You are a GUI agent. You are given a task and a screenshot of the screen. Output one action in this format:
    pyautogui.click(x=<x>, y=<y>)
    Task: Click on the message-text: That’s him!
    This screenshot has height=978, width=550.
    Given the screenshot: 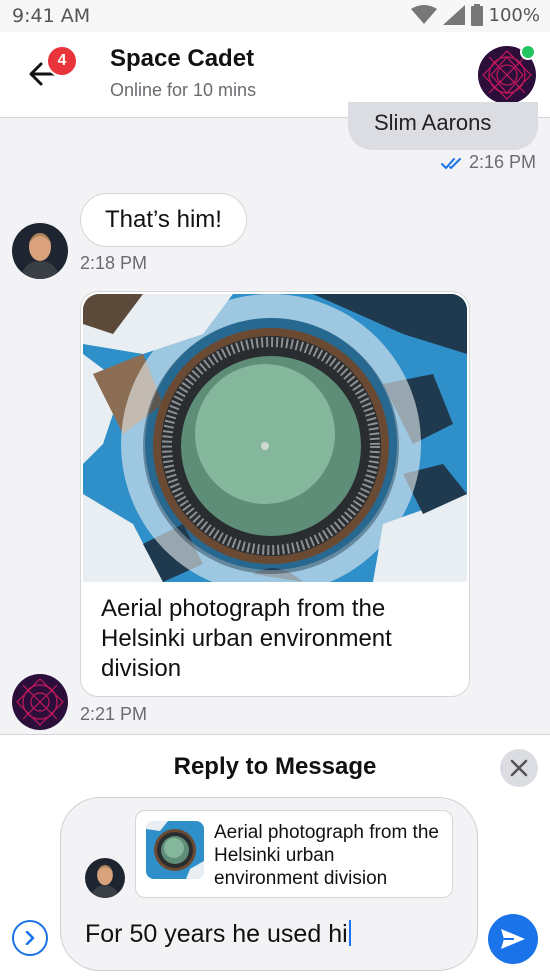 What is the action you would take?
    pyautogui.click(x=163, y=219)
    